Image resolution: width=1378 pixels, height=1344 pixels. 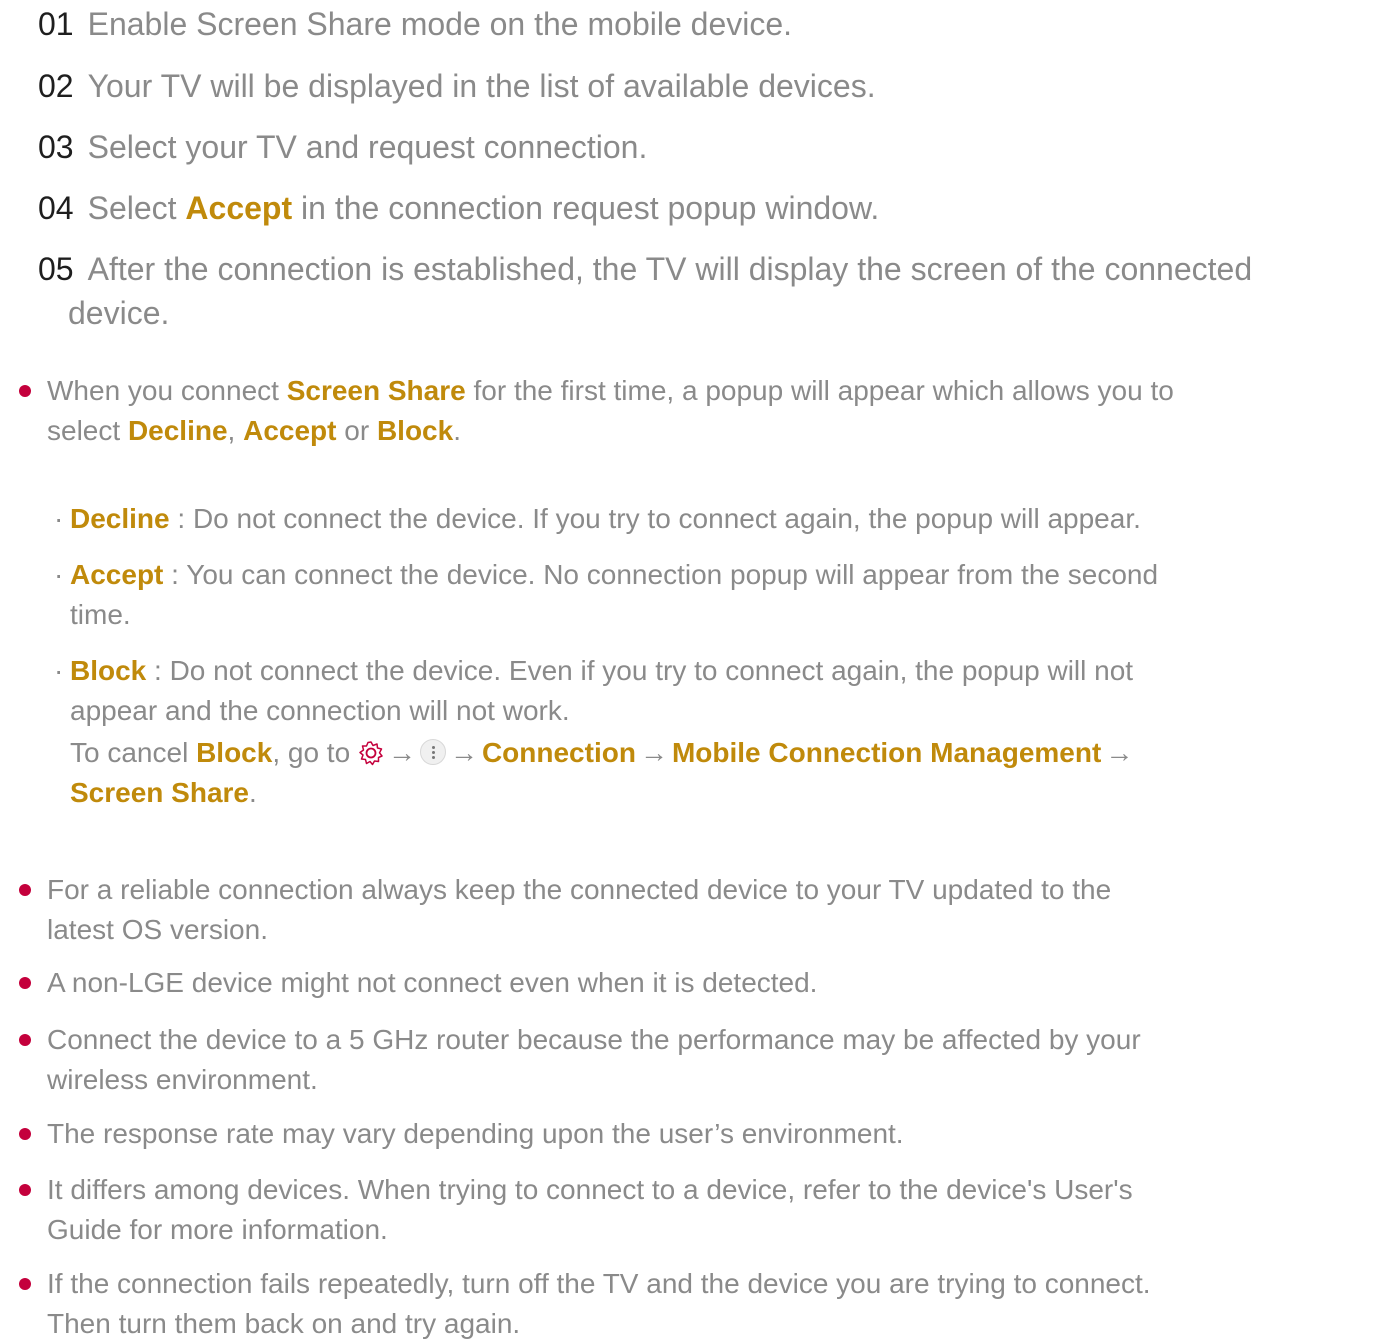 I want to click on step-text-post: in the connection request popup window., so click(x=586, y=208).